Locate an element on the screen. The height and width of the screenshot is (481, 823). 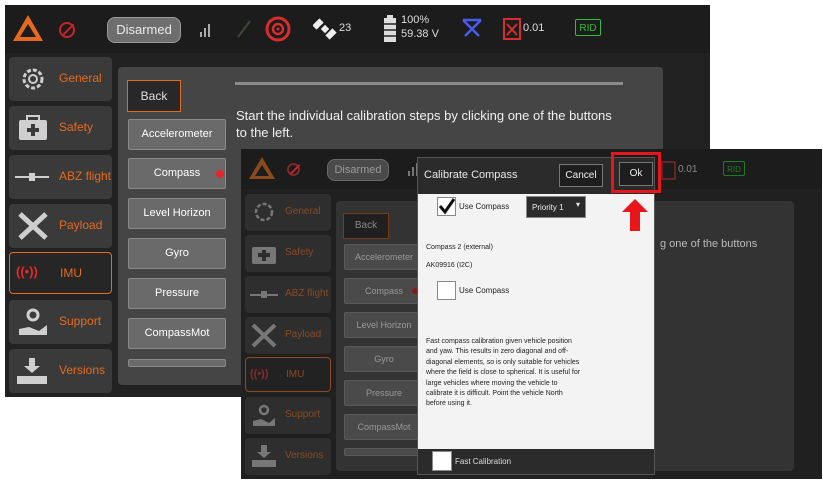
compass-button: Compass is located at coordinates (177, 173).